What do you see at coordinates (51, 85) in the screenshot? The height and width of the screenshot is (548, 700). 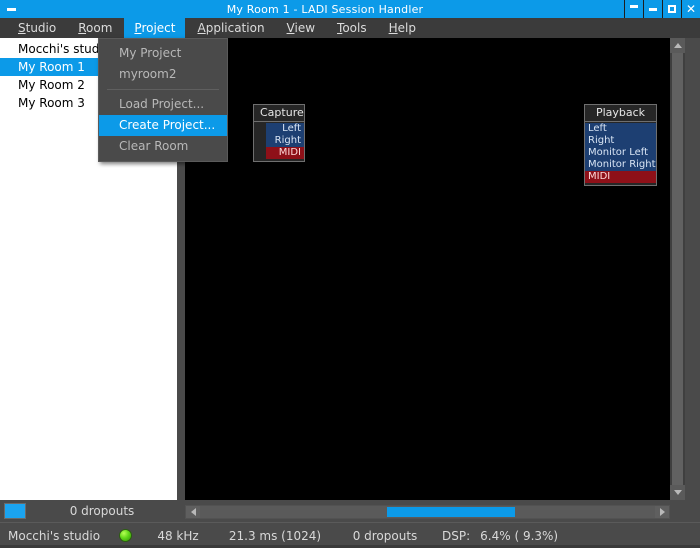 I see `room-list-item-label: My Room 2` at bounding box center [51, 85].